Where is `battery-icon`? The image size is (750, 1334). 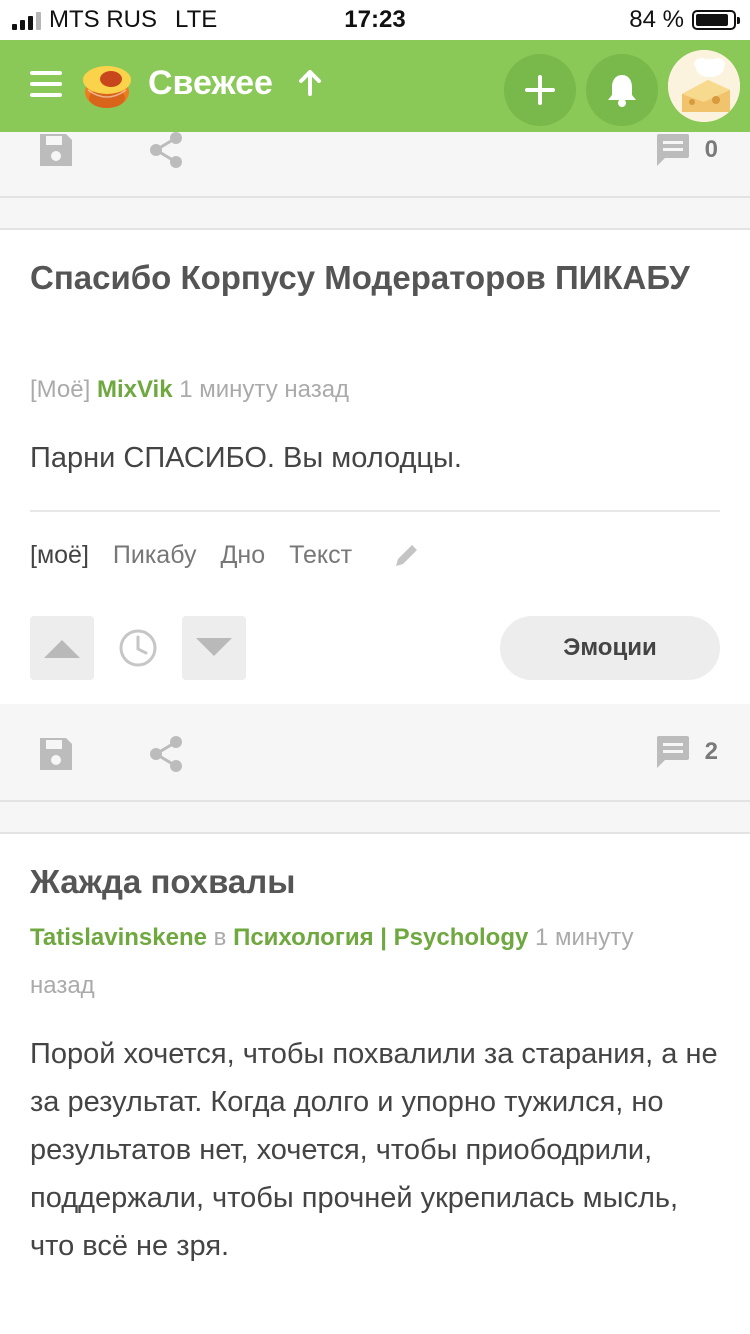
battery-icon is located at coordinates (716, 20).